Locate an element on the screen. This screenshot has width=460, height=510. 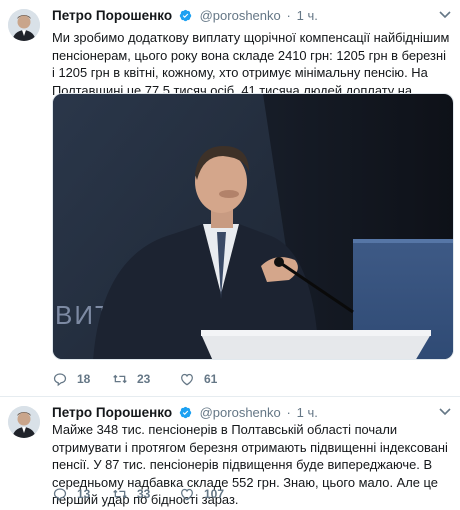
reply-count: 18 is located at coordinates (84, 379).